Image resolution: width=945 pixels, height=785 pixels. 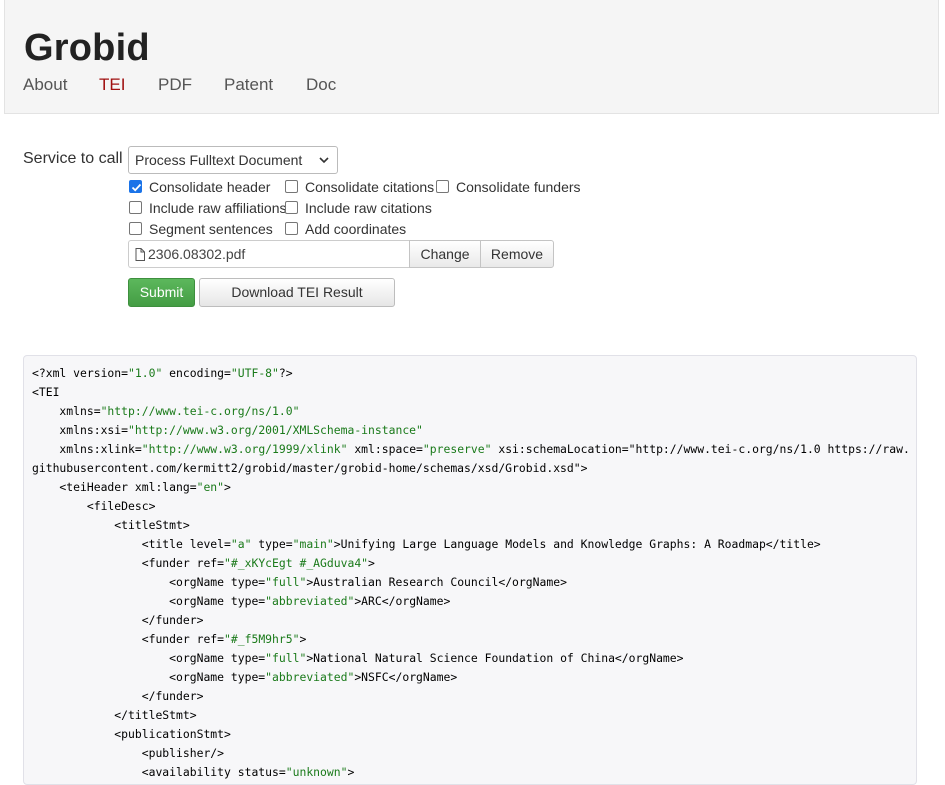 What do you see at coordinates (114, 715) in the screenshot?
I see `code-line: </titleStmt>` at bounding box center [114, 715].